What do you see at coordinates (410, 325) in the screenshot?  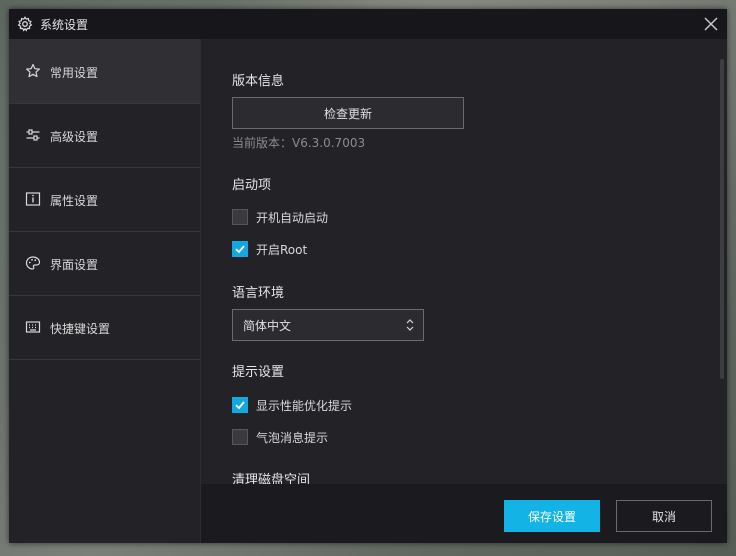 I see `chevron-updown-icon` at bounding box center [410, 325].